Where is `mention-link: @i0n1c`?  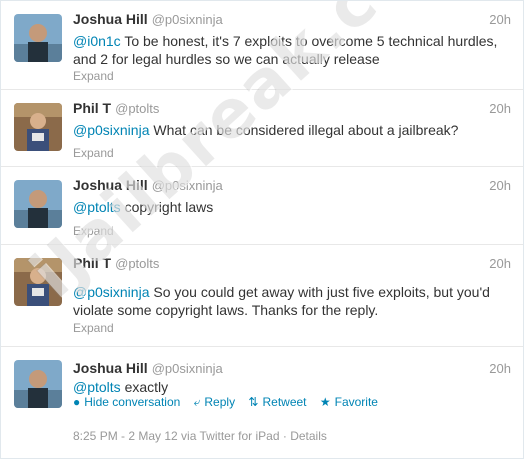
mention-link: @i0n1c is located at coordinates (97, 41).